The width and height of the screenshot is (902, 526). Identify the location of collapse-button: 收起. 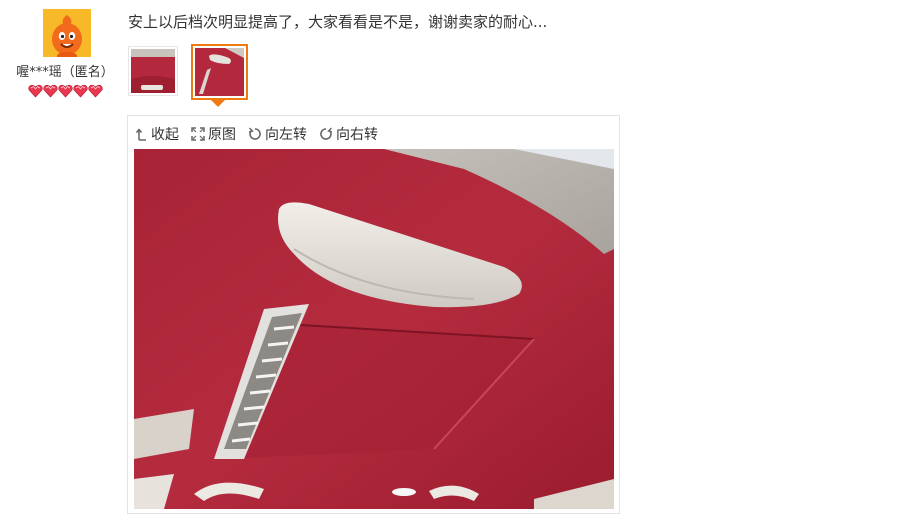
(157, 134).